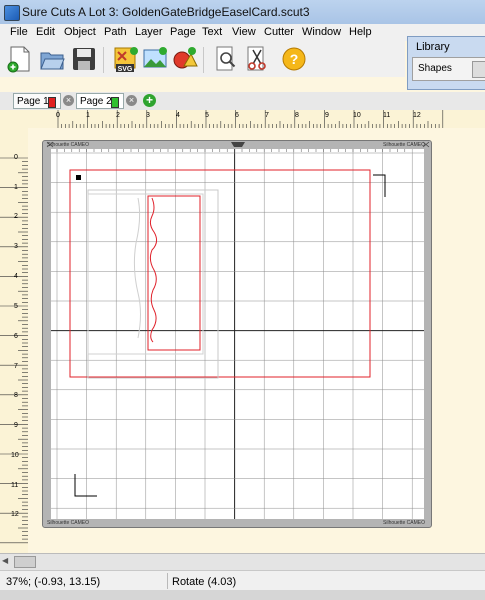 The image size is (485, 600). Describe the element at coordinates (45, 32) in the screenshot. I see `menu-edit: Edit` at that location.